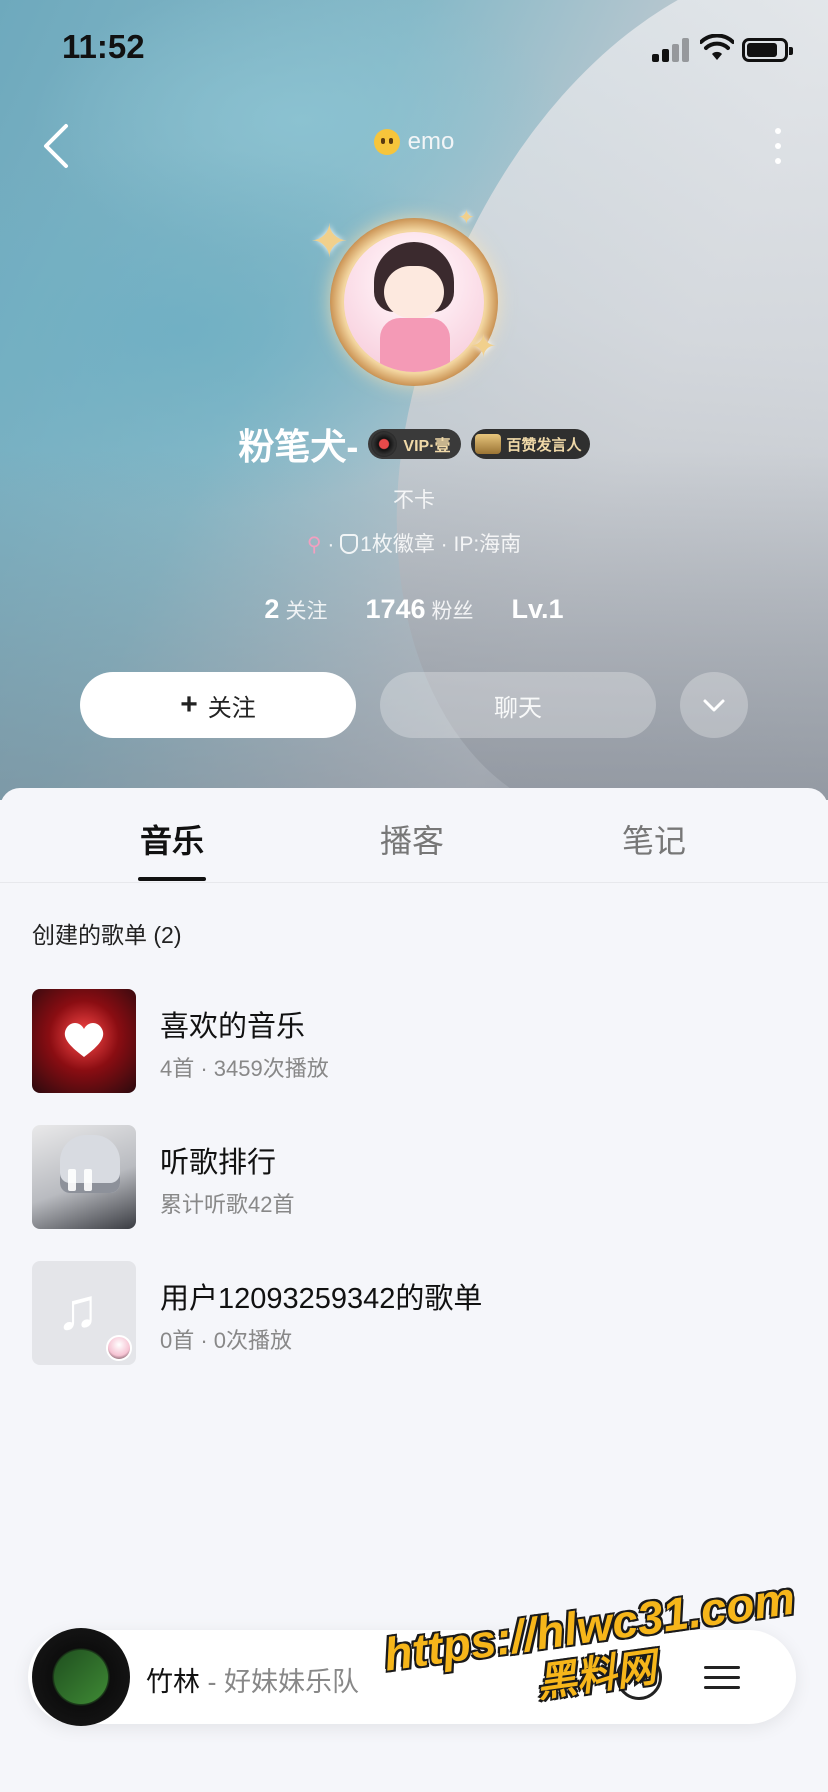 The height and width of the screenshot is (1792, 828). What do you see at coordinates (419, 609) in the screenshot?
I see `stat-followers: 1746 粉丝` at bounding box center [419, 609].